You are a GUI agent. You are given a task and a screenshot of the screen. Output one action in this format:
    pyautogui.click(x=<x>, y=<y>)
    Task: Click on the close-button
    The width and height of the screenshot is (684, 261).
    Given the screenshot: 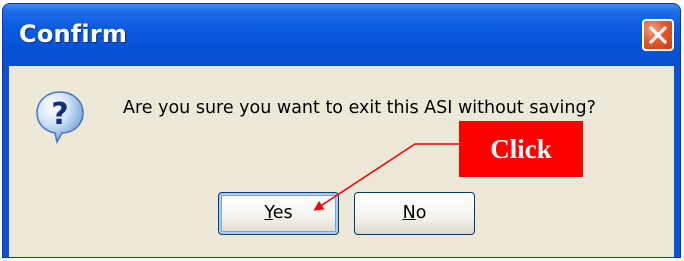 What is the action you would take?
    pyautogui.click(x=658, y=35)
    